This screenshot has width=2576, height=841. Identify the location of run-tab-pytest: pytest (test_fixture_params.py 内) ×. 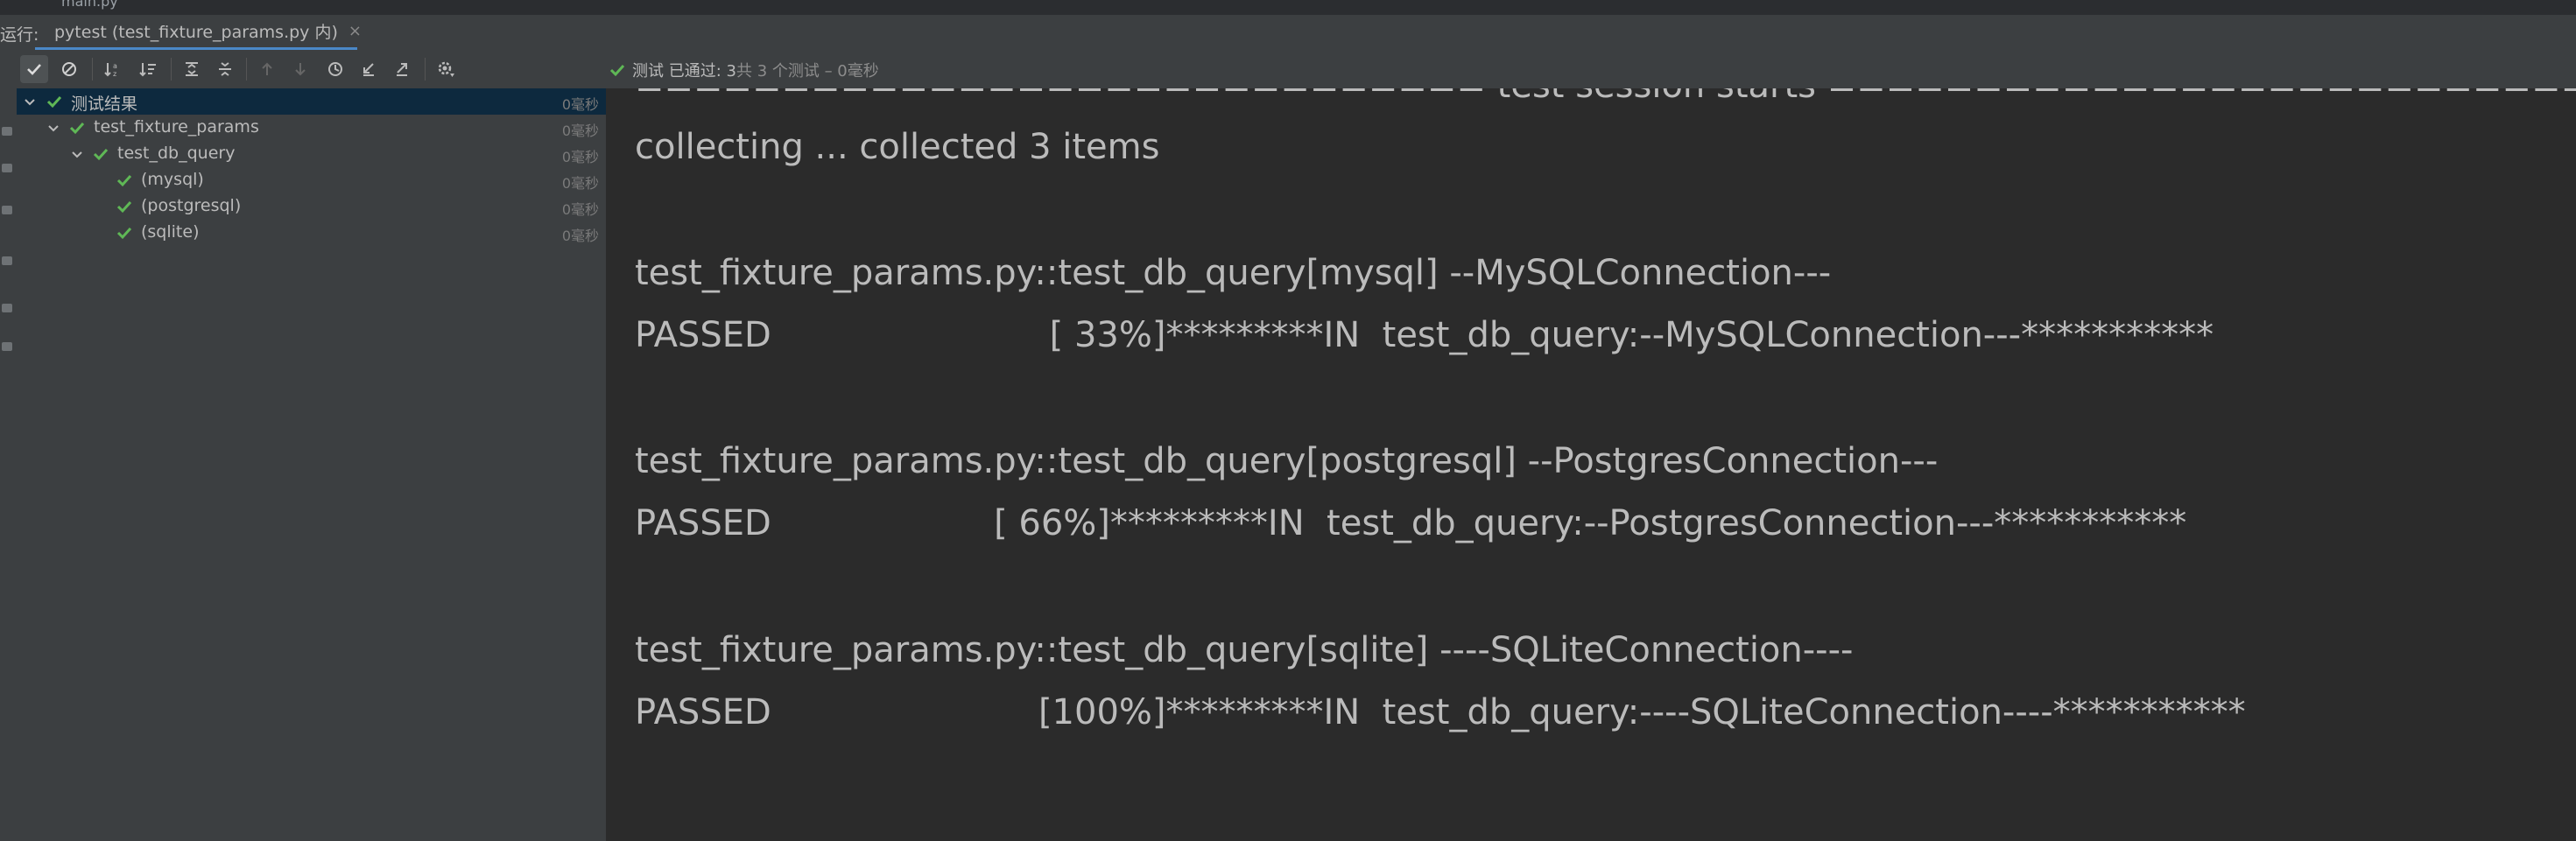
(198, 32).